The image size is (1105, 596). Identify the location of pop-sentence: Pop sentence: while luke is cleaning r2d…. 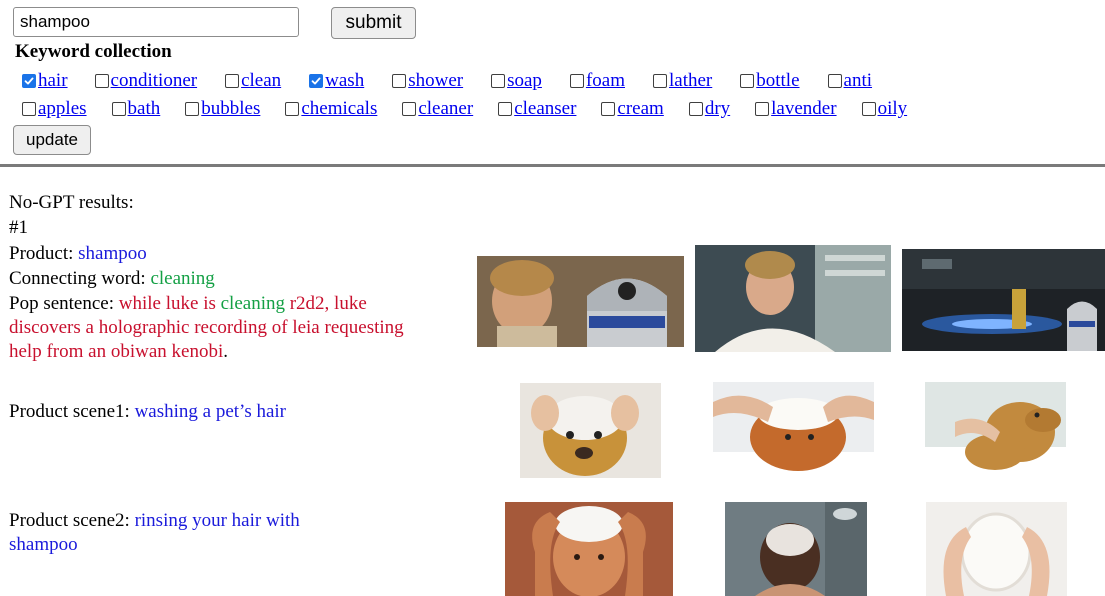
(209, 328).